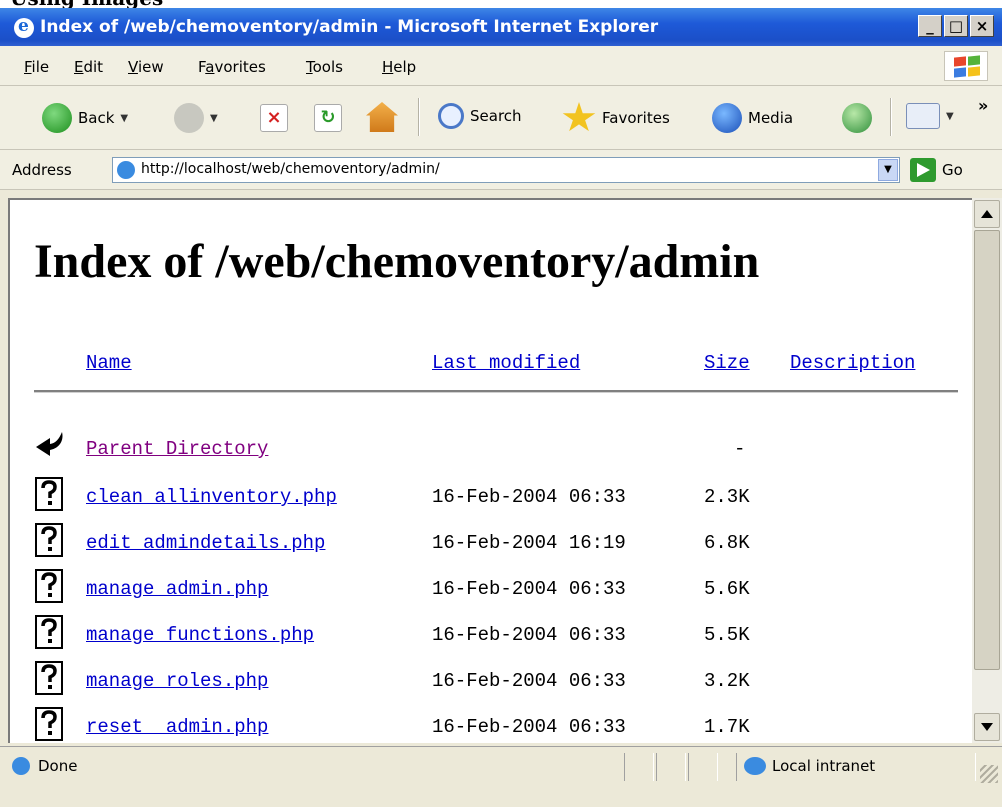 The width and height of the screenshot is (1002, 807). I want to click on menu-file-accel: F, so click(28, 67).